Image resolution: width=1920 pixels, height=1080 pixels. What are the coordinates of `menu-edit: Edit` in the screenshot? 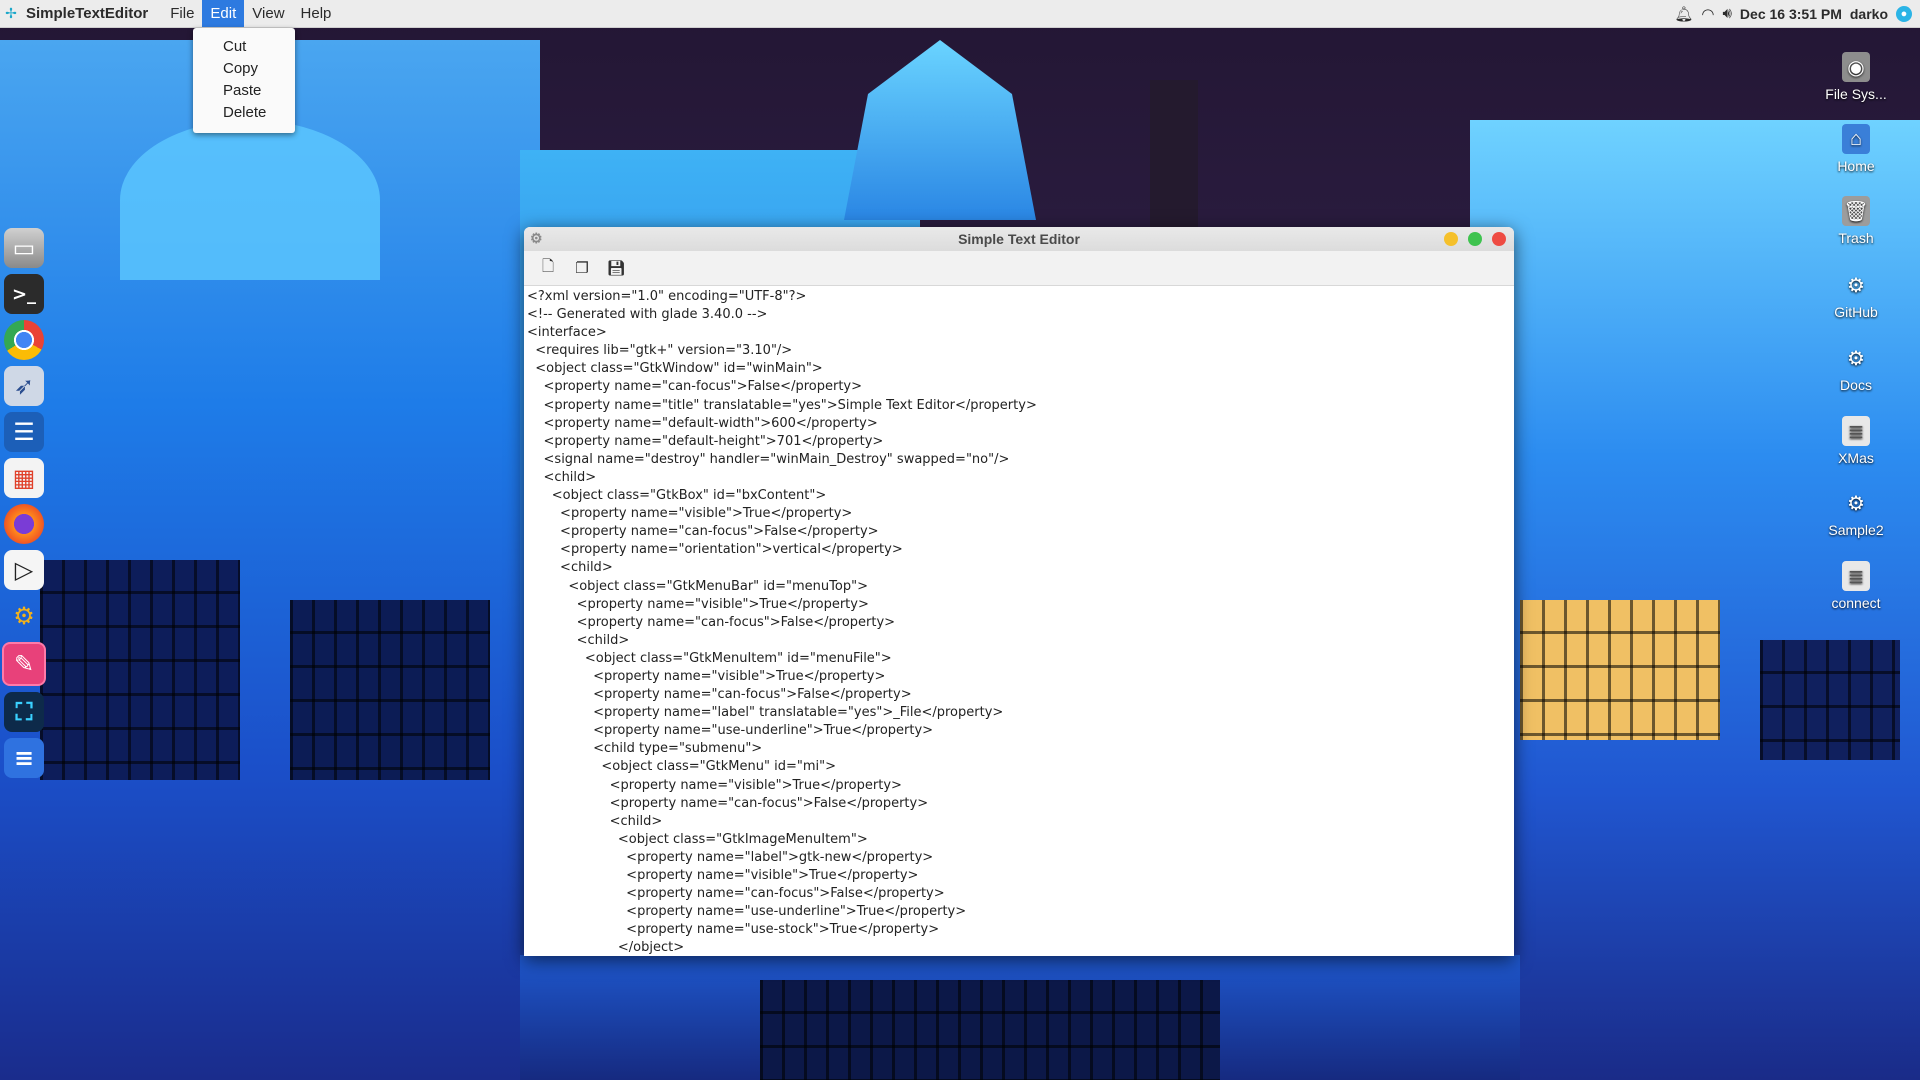 It's located at (223, 13).